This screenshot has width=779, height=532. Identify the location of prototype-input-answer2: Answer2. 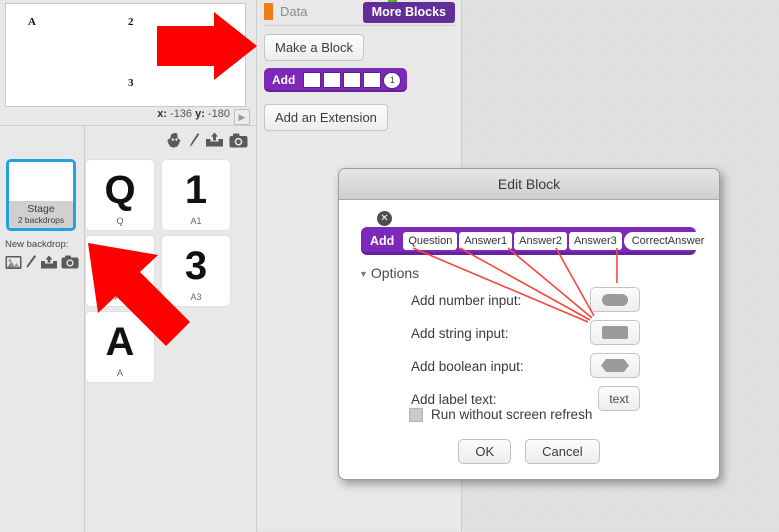
(540, 241).